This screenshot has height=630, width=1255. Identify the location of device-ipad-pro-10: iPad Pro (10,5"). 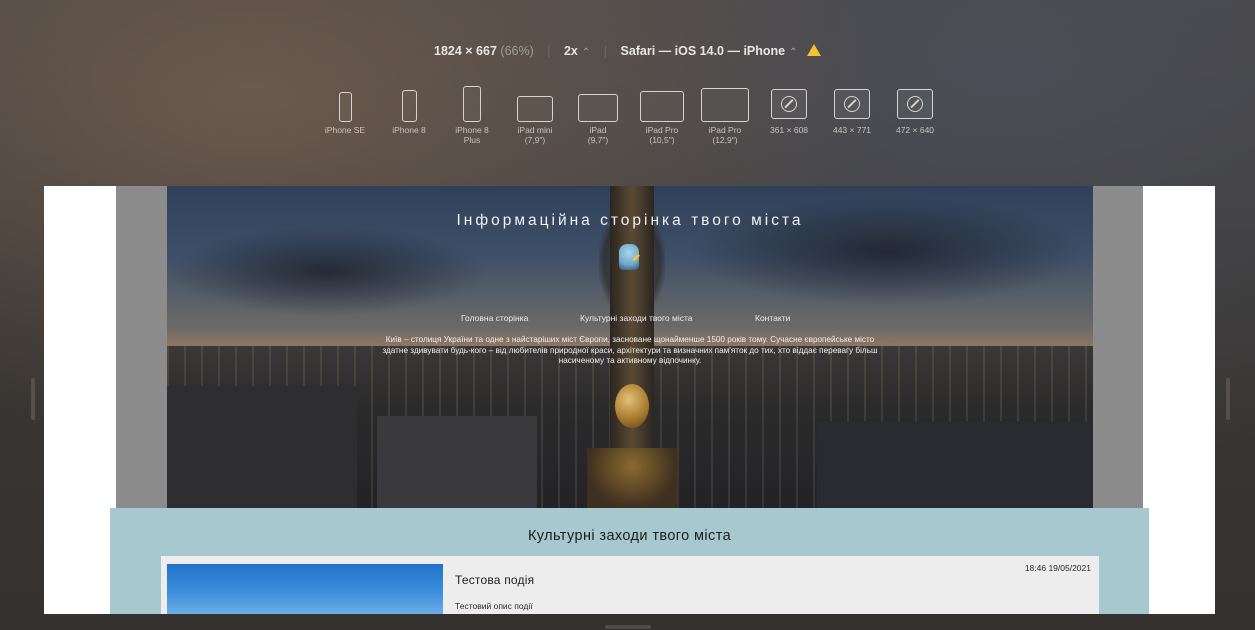
(662, 115).